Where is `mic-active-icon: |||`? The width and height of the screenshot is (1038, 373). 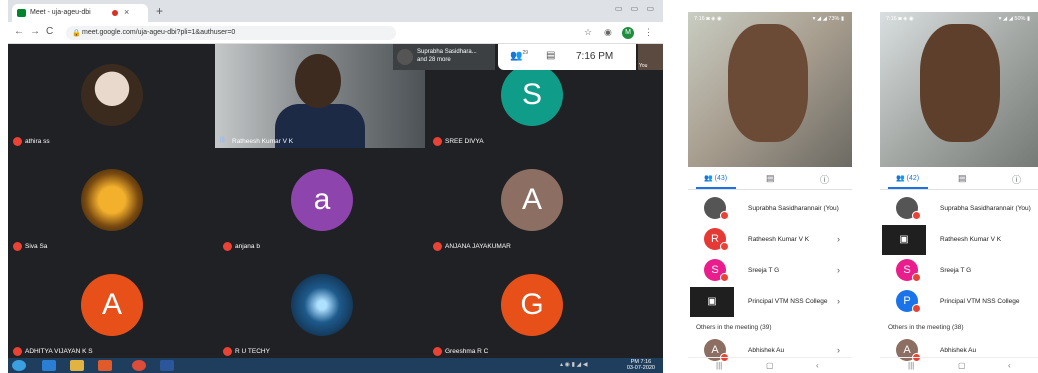
mic-active-icon: ||| is located at coordinates (222, 140).